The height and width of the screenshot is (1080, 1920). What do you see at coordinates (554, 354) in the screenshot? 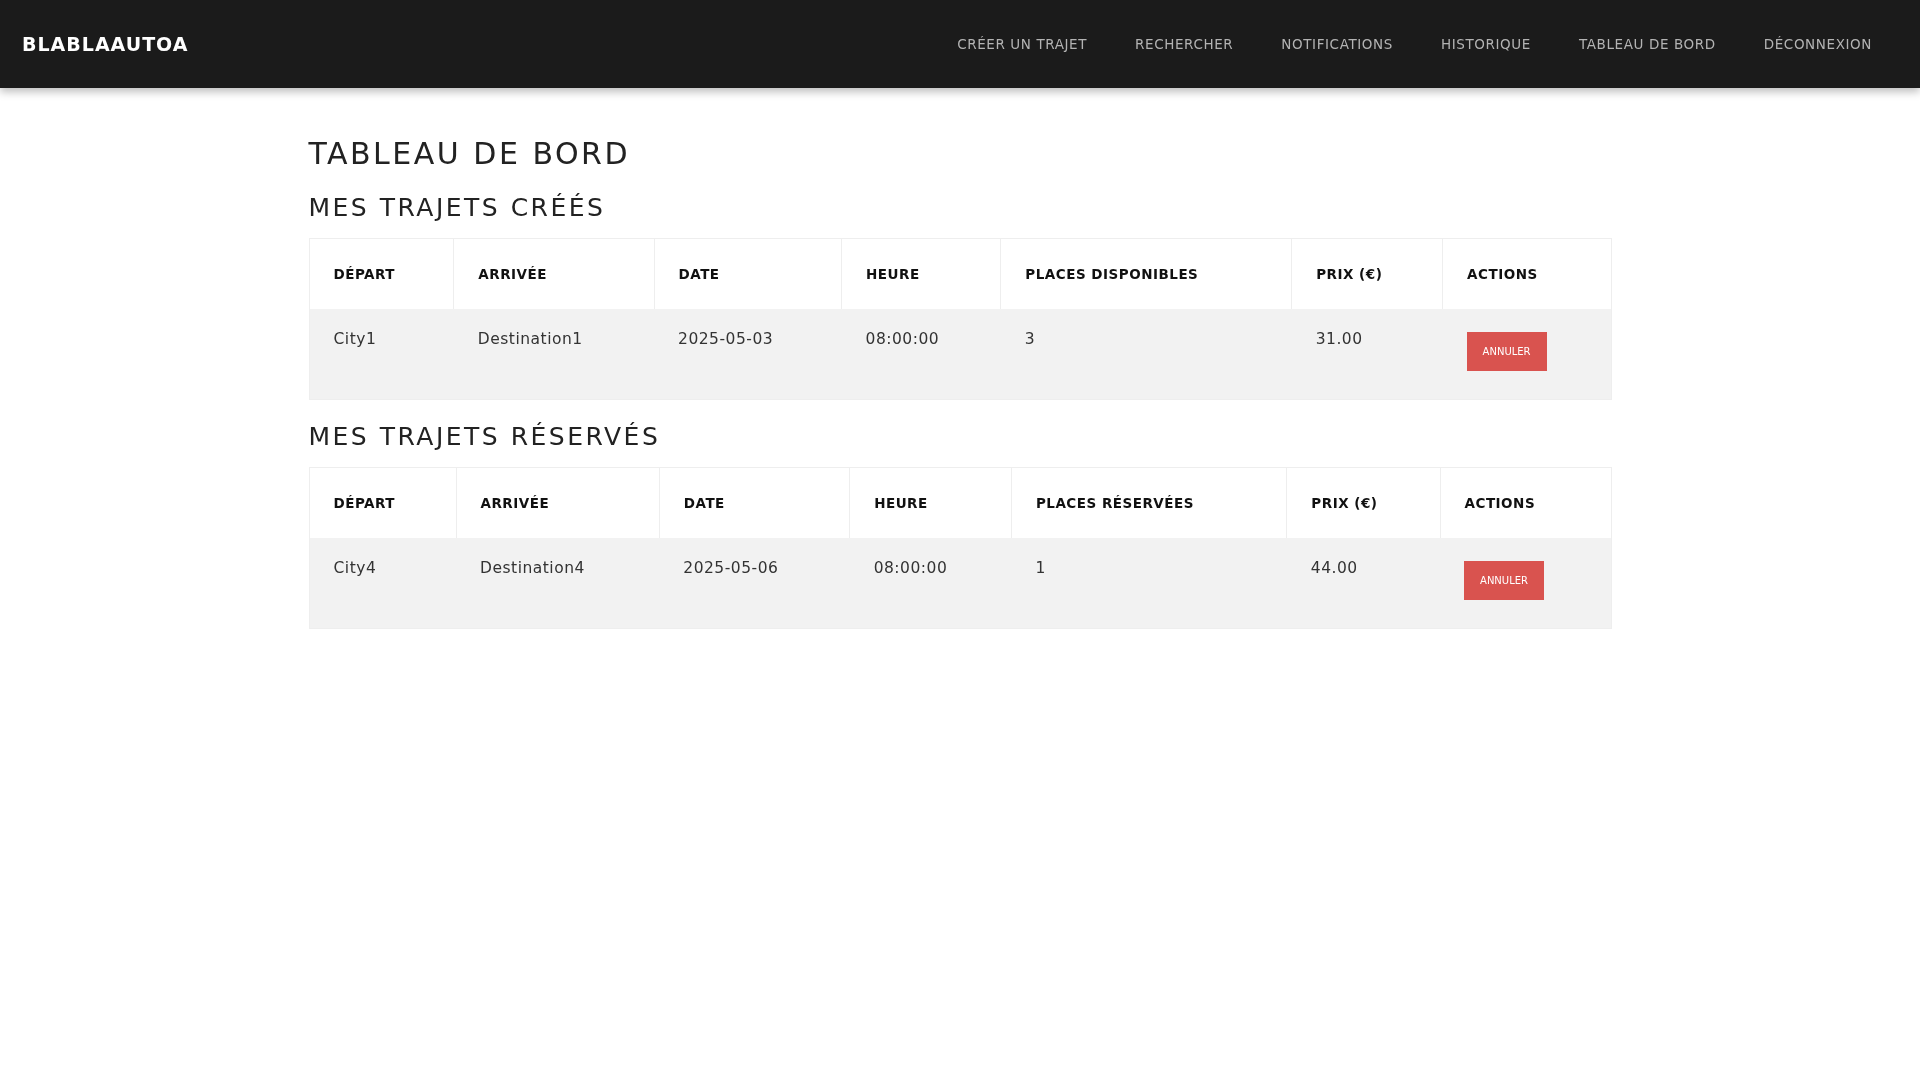
I see `table-cell: Destination1` at bounding box center [554, 354].